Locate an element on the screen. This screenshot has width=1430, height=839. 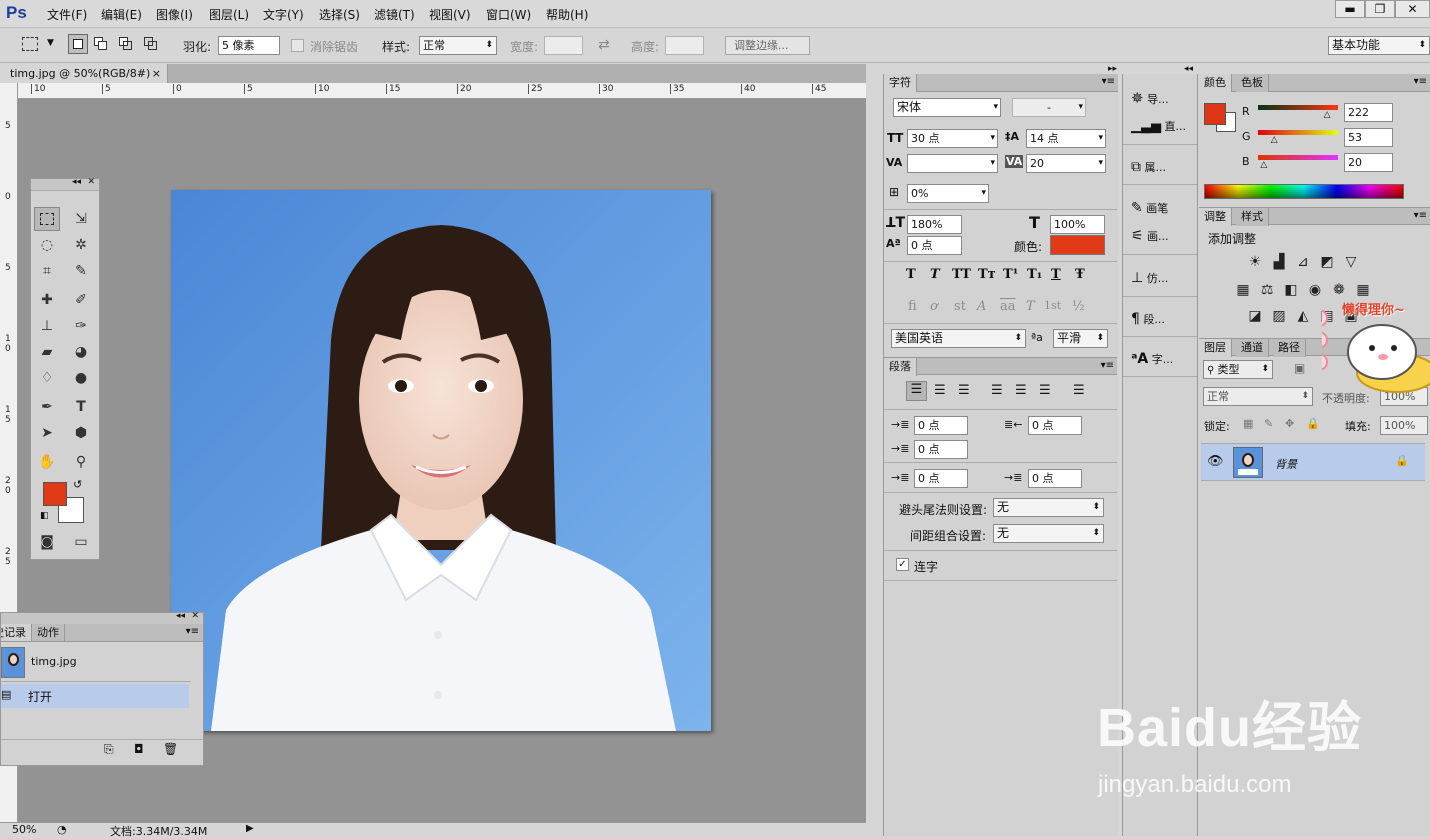
screen-mode-icon: ▭ is located at coordinates (81, 542).